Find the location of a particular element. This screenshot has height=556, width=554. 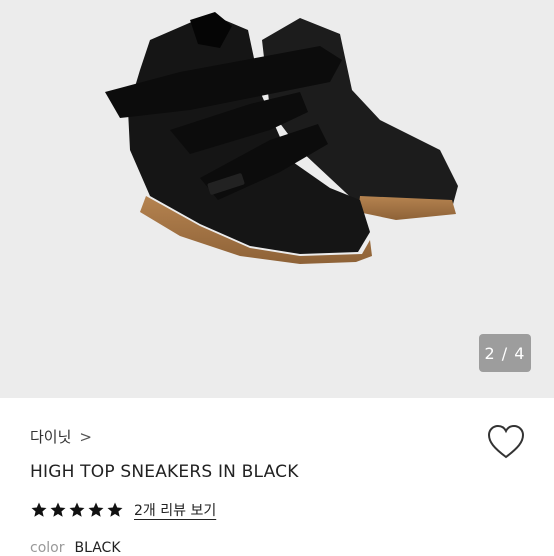

brand-name: 다이닛 is located at coordinates (51, 437).